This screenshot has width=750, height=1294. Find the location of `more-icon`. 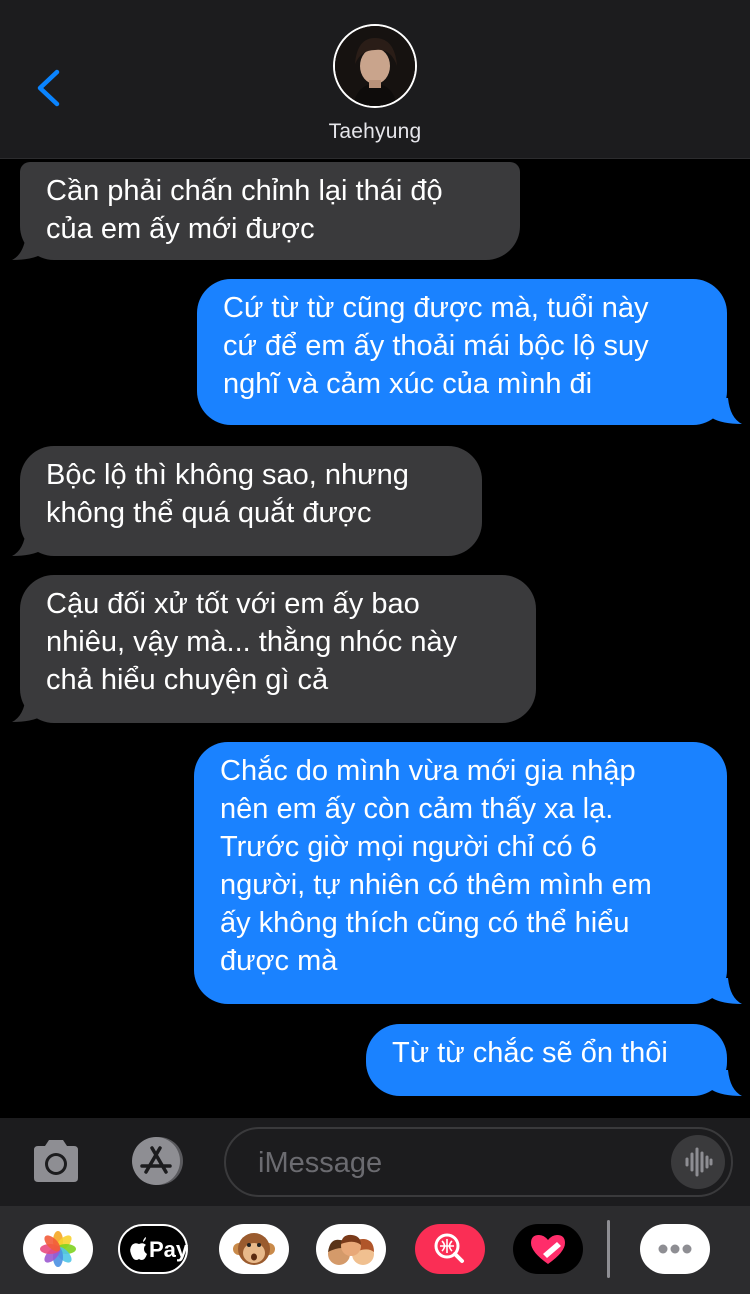

more-icon is located at coordinates (675, 1249).